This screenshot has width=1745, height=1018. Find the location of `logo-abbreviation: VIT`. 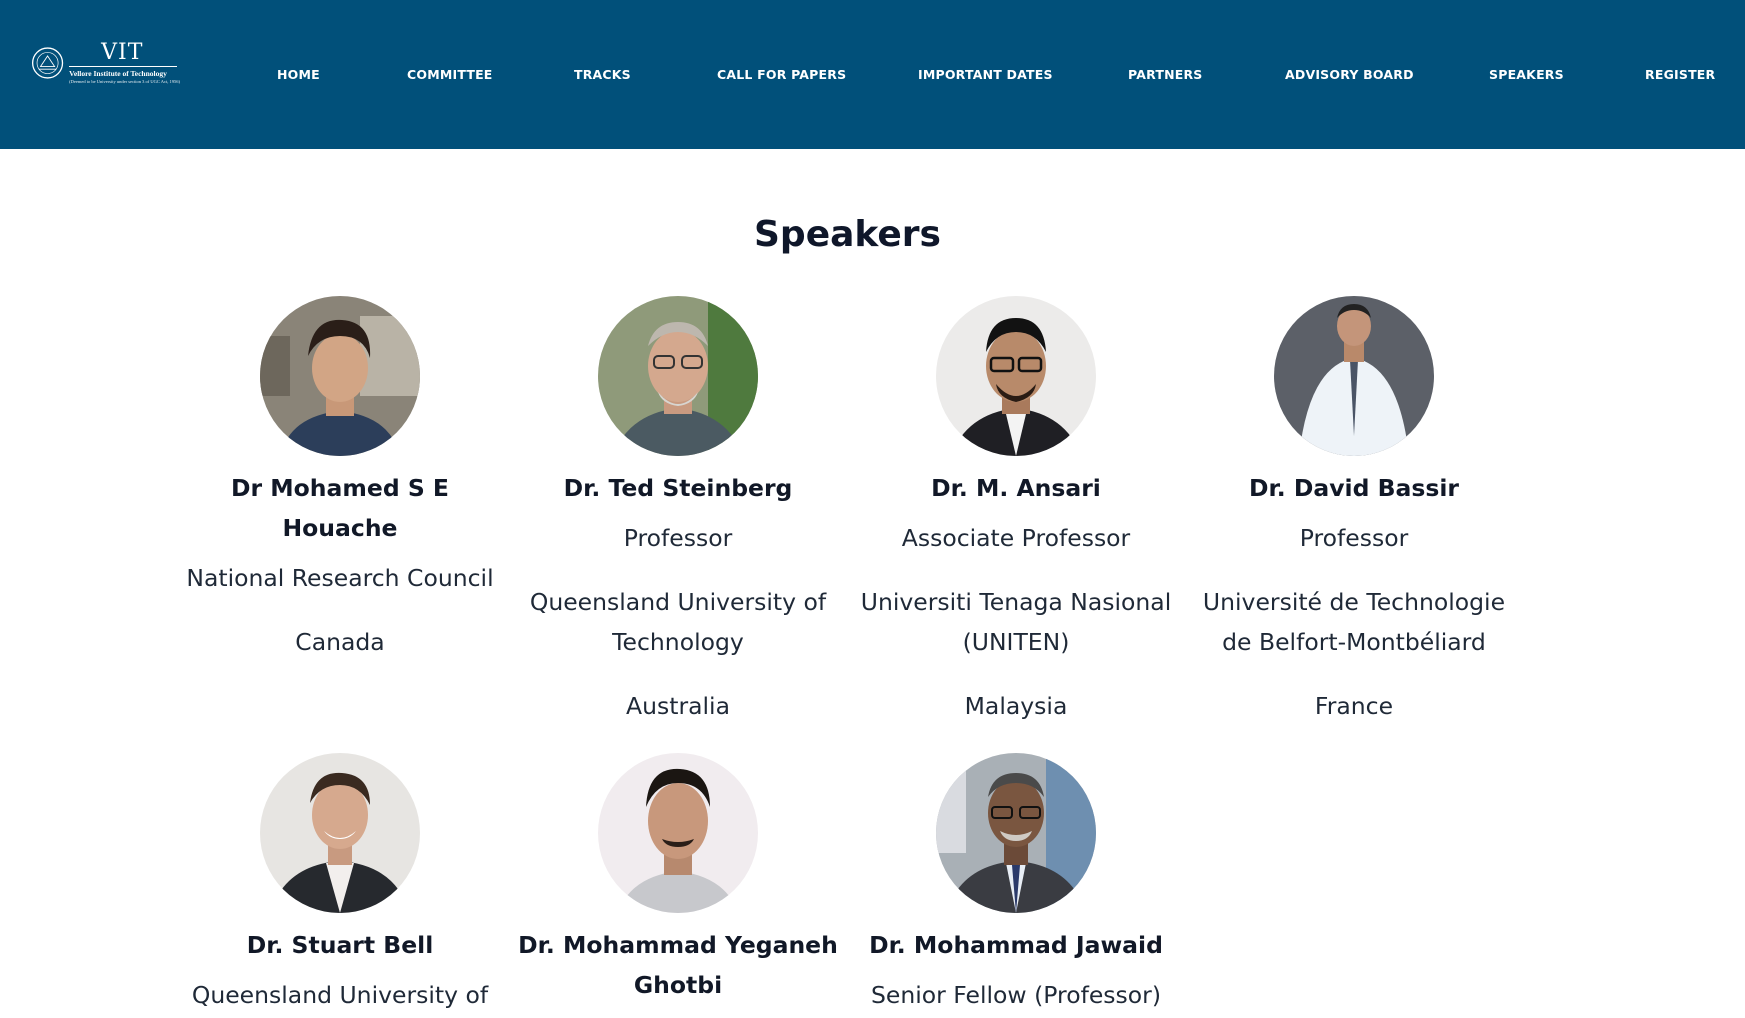

logo-abbreviation: VIT is located at coordinates (122, 52).